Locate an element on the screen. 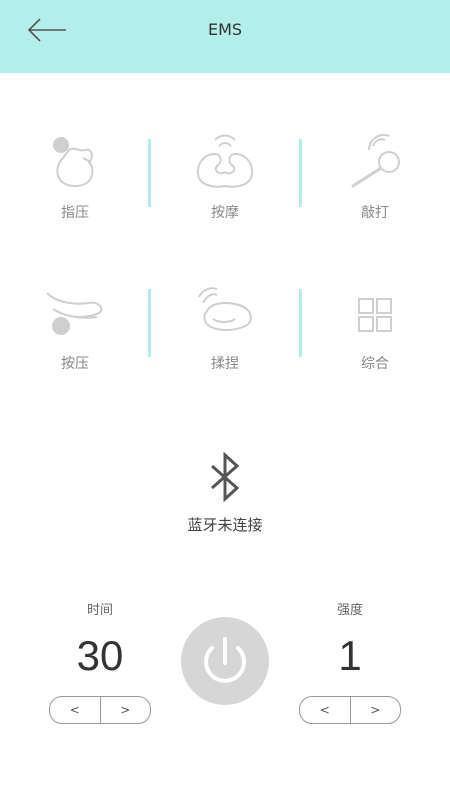  mode-hand-press: 按压 is located at coordinates (75, 326).